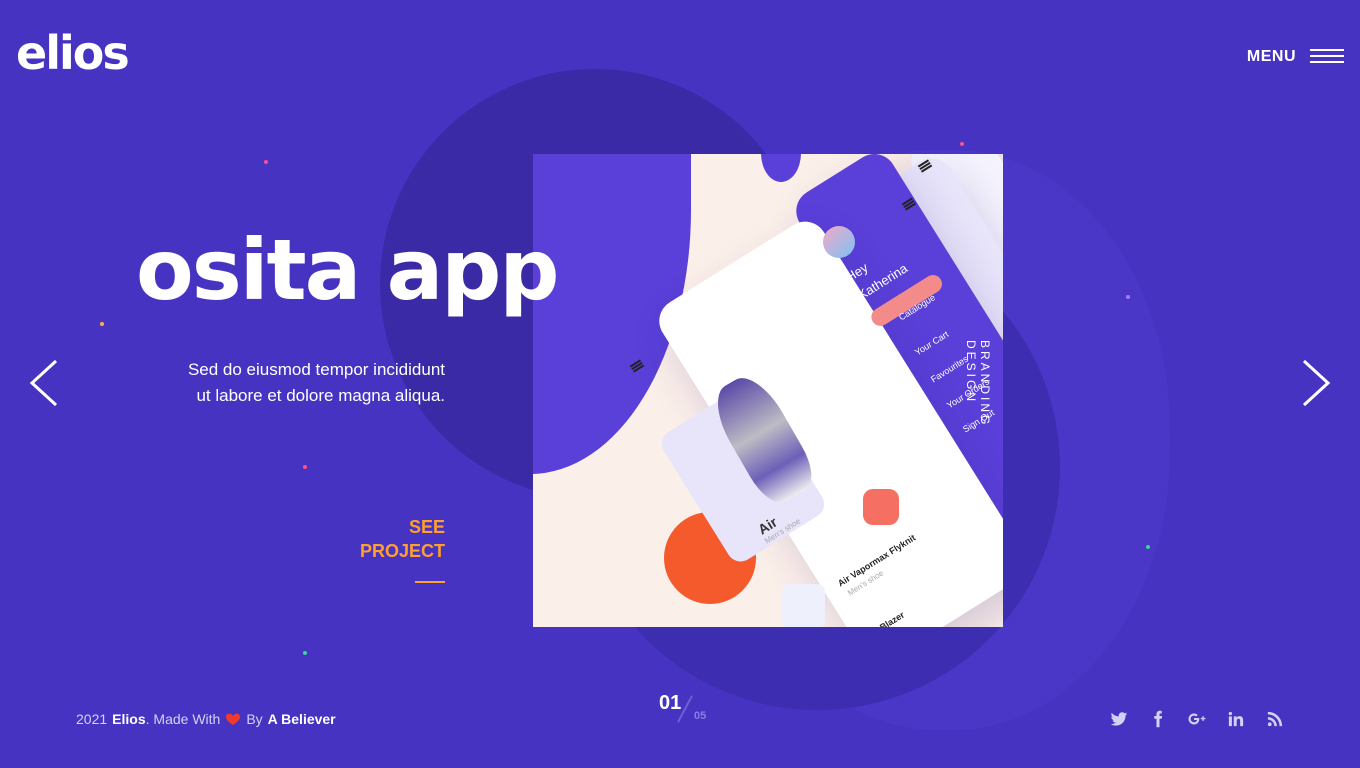  I want to click on twitter-icon, so click(1119, 719).